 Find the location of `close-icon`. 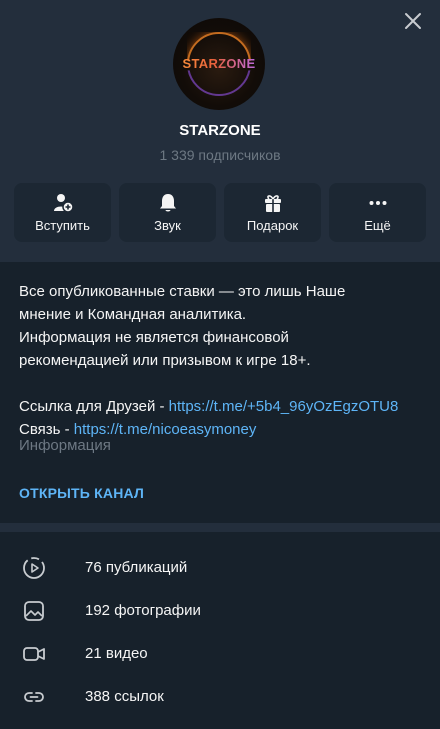

close-icon is located at coordinates (413, 21).